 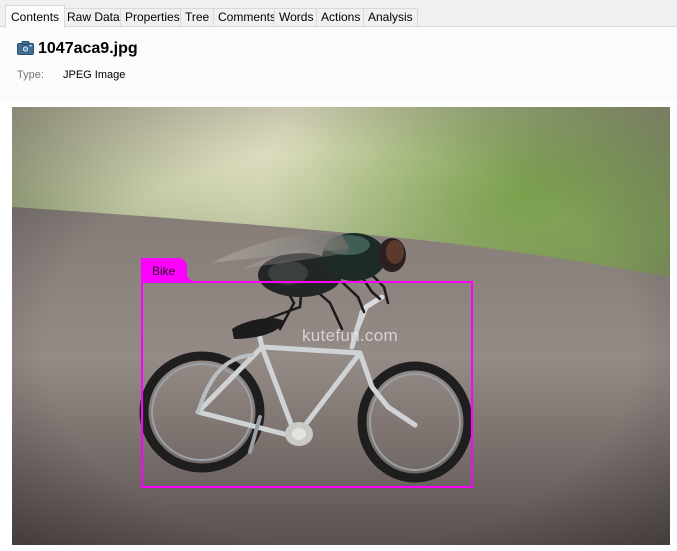 I want to click on tab-contents: Contents, so click(x=35, y=16).